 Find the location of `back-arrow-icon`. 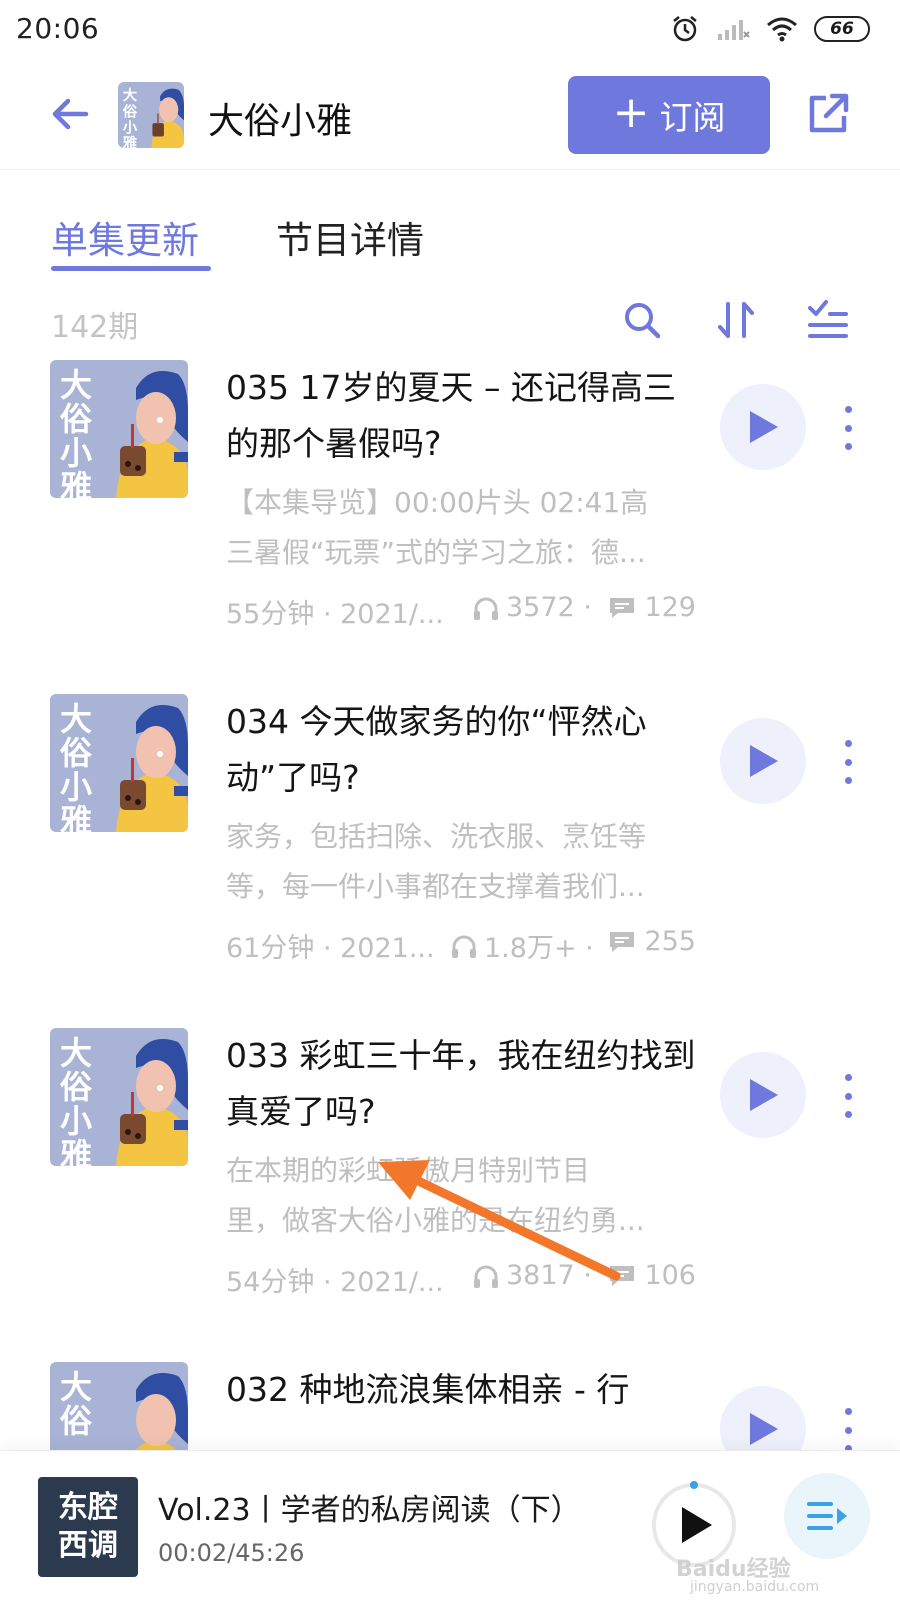

back-arrow-icon is located at coordinates (70, 114).